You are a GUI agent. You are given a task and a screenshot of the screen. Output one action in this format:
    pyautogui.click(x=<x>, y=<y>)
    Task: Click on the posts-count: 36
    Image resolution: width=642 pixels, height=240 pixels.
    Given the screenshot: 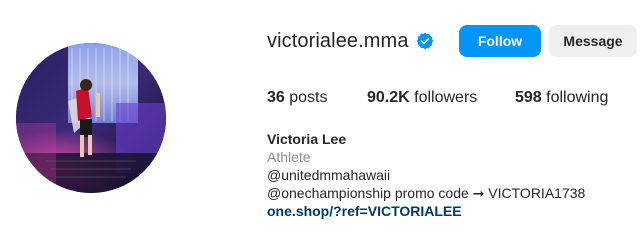 What is the action you would take?
    pyautogui.click(x=276, y=97)
    